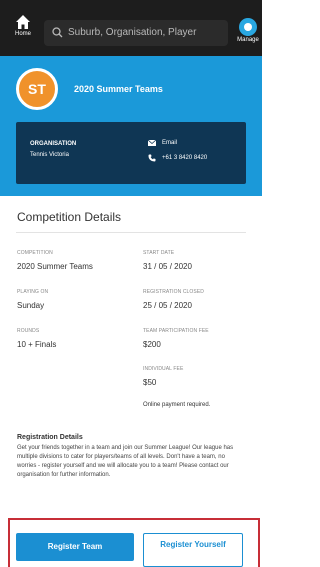 This screenshot has width=320, height=567. What do you see at coordinates (132, 32) in the screenshot?
I see `search-placeholder: Suburb, Organisation, Player` at bounding box center [132, 32].